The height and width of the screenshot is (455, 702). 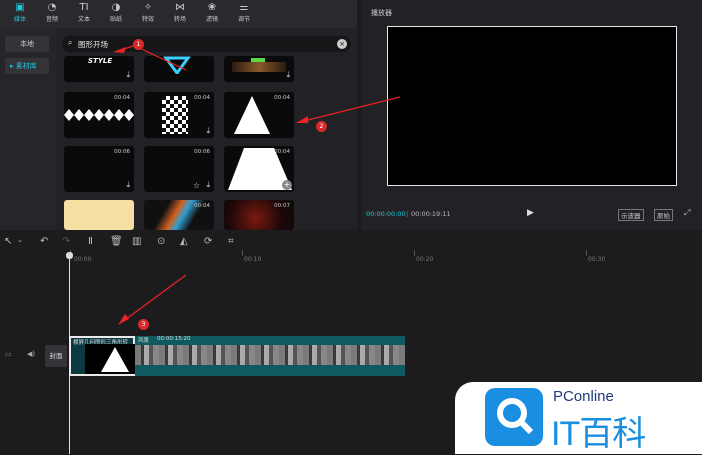 What do you see at coordinates (143, 324) in the screenshot?
I see `annotation-3: 3` at bounding box center [143, 324].